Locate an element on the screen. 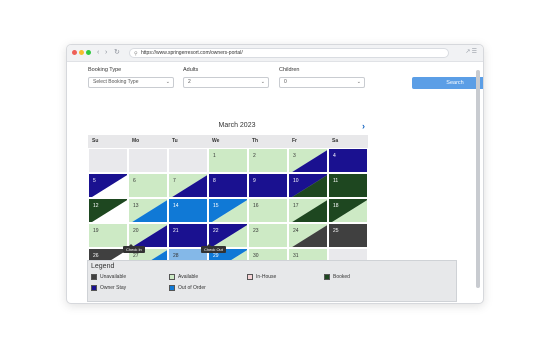  booking-type-select: Select Booking Type ⌄ is located at coordinates (131, 82).